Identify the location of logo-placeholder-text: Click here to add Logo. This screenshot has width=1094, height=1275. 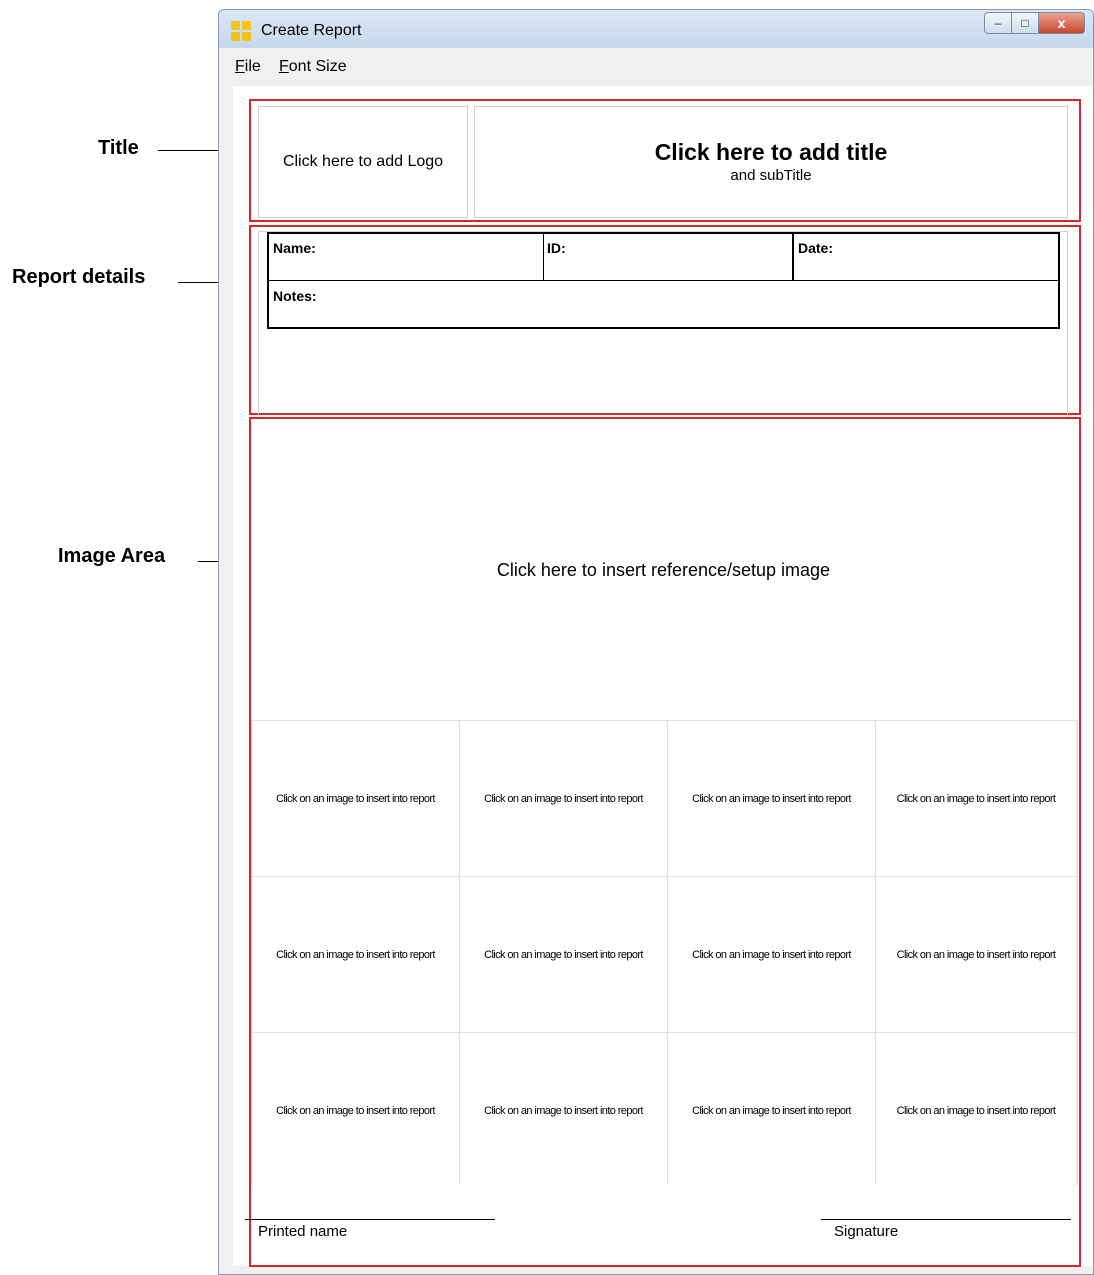
(363, 161).